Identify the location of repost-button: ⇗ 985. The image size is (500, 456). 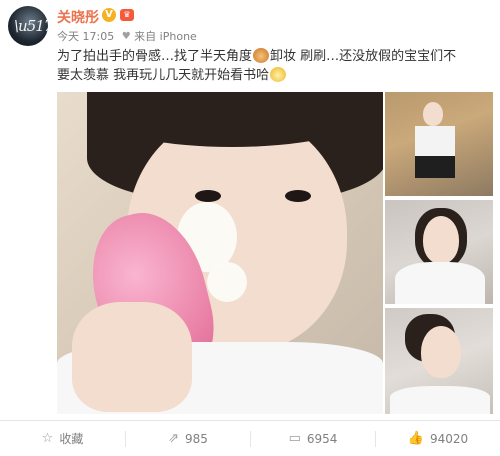
(188, 438).